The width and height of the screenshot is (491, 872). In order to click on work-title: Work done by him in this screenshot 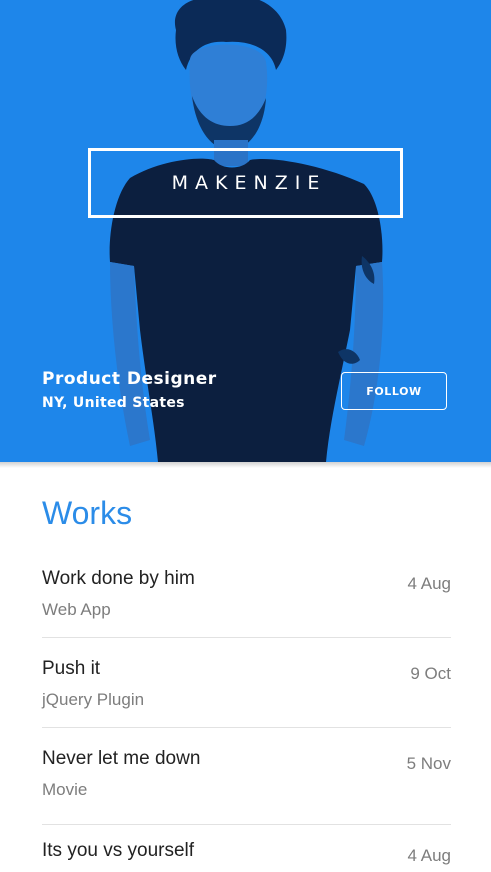, I will do `click(118, 578)`.